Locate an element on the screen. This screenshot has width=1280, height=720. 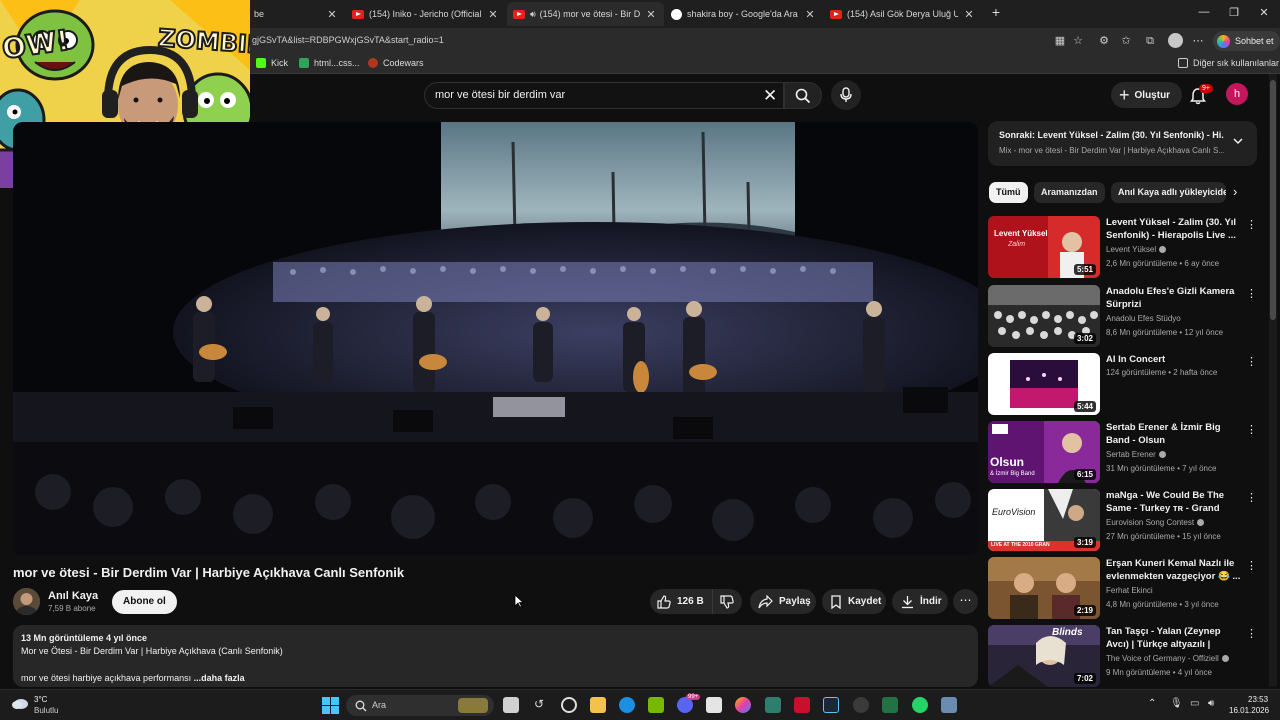
minimize-icon: — is located at coordinates (1204, 12).